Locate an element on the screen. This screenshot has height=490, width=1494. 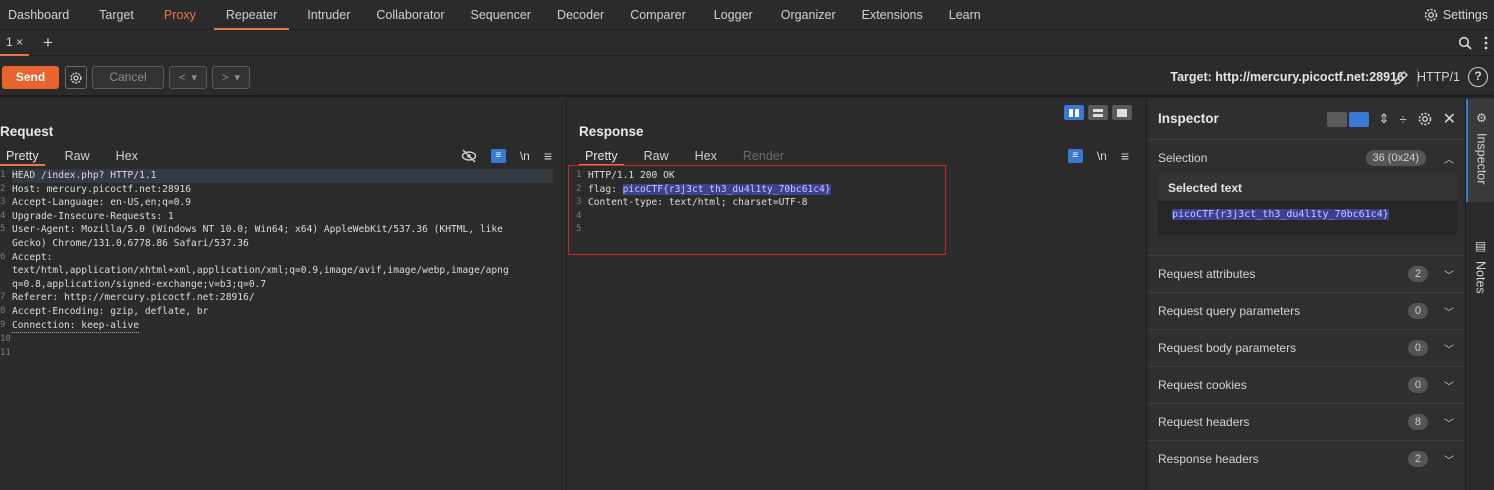
response-tab-render: Render is located at coordinates (763, 156).